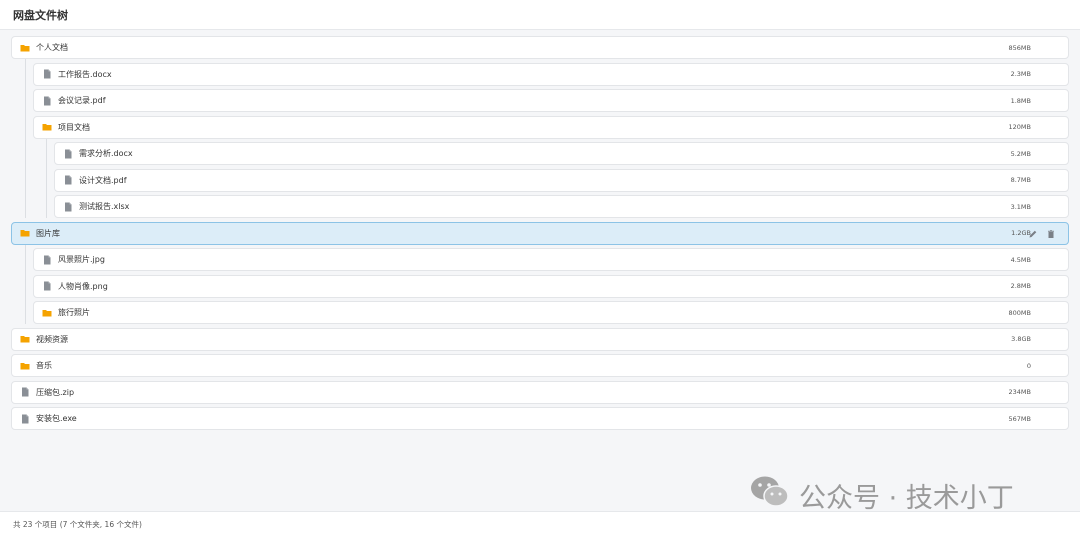 This screenshot has height=536, width=1080. I want to click on page-title: 网盘文件树, so click(40, 15).